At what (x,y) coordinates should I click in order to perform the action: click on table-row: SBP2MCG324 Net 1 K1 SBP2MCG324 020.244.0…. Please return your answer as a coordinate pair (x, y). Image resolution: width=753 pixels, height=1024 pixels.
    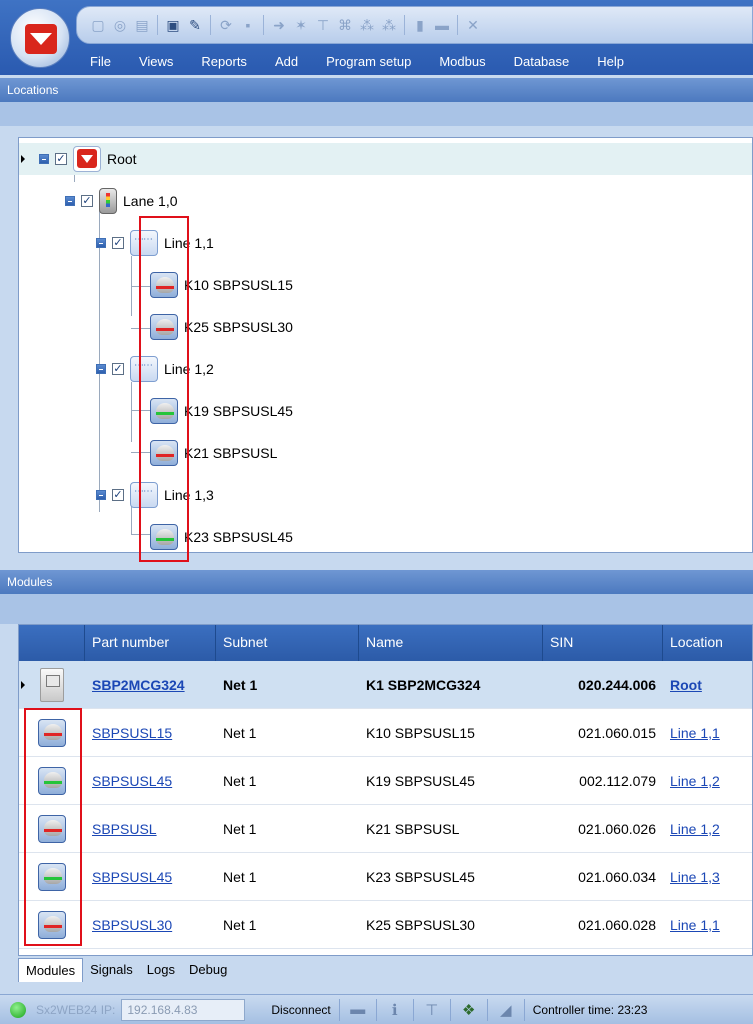
    Looking at the image, I should click on (385, 685).